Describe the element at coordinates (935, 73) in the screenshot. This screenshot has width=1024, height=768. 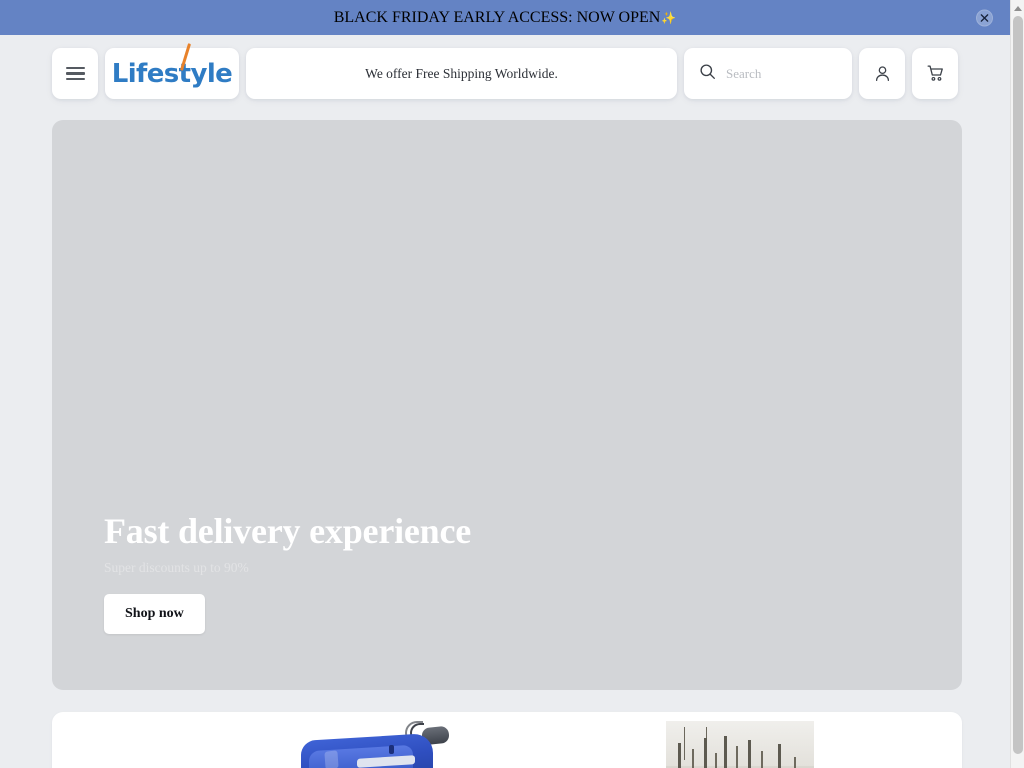
I see `shopping-cart-icon` at that location.